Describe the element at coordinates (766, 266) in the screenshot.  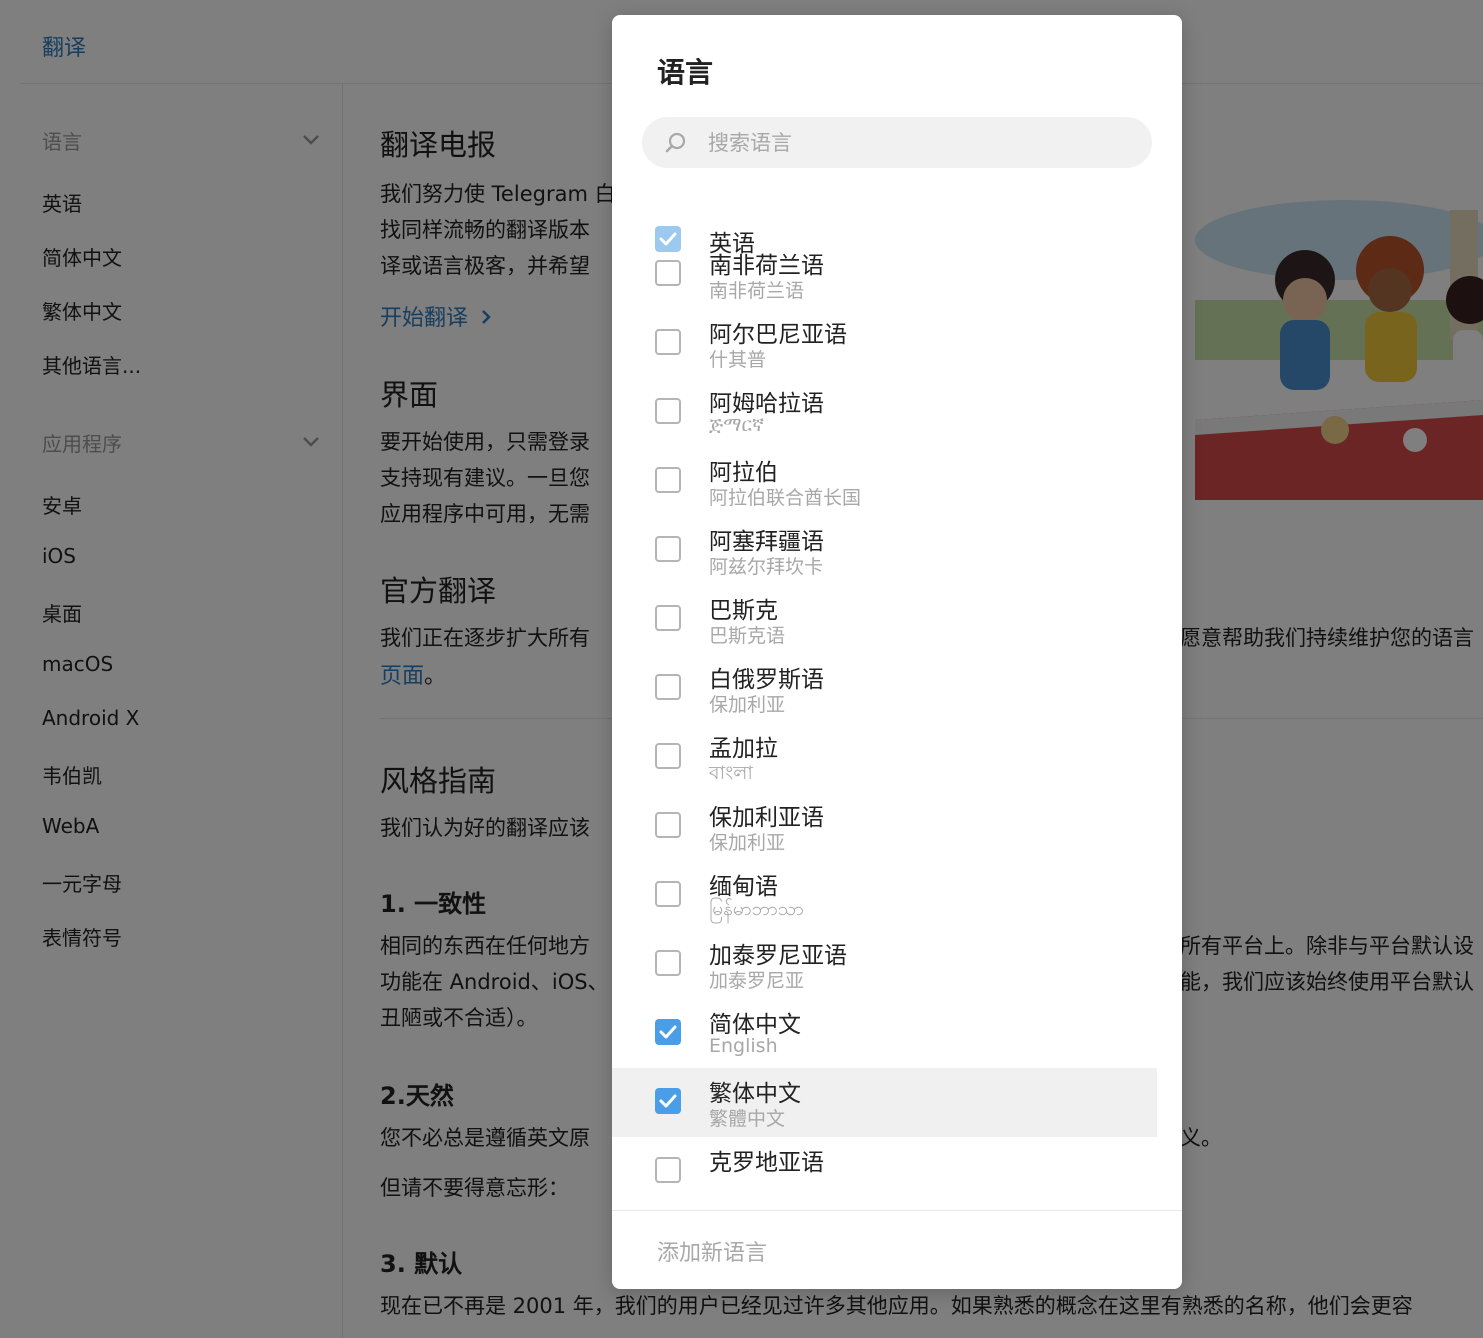
I see `language-name: 南非荷兰语` at that location.